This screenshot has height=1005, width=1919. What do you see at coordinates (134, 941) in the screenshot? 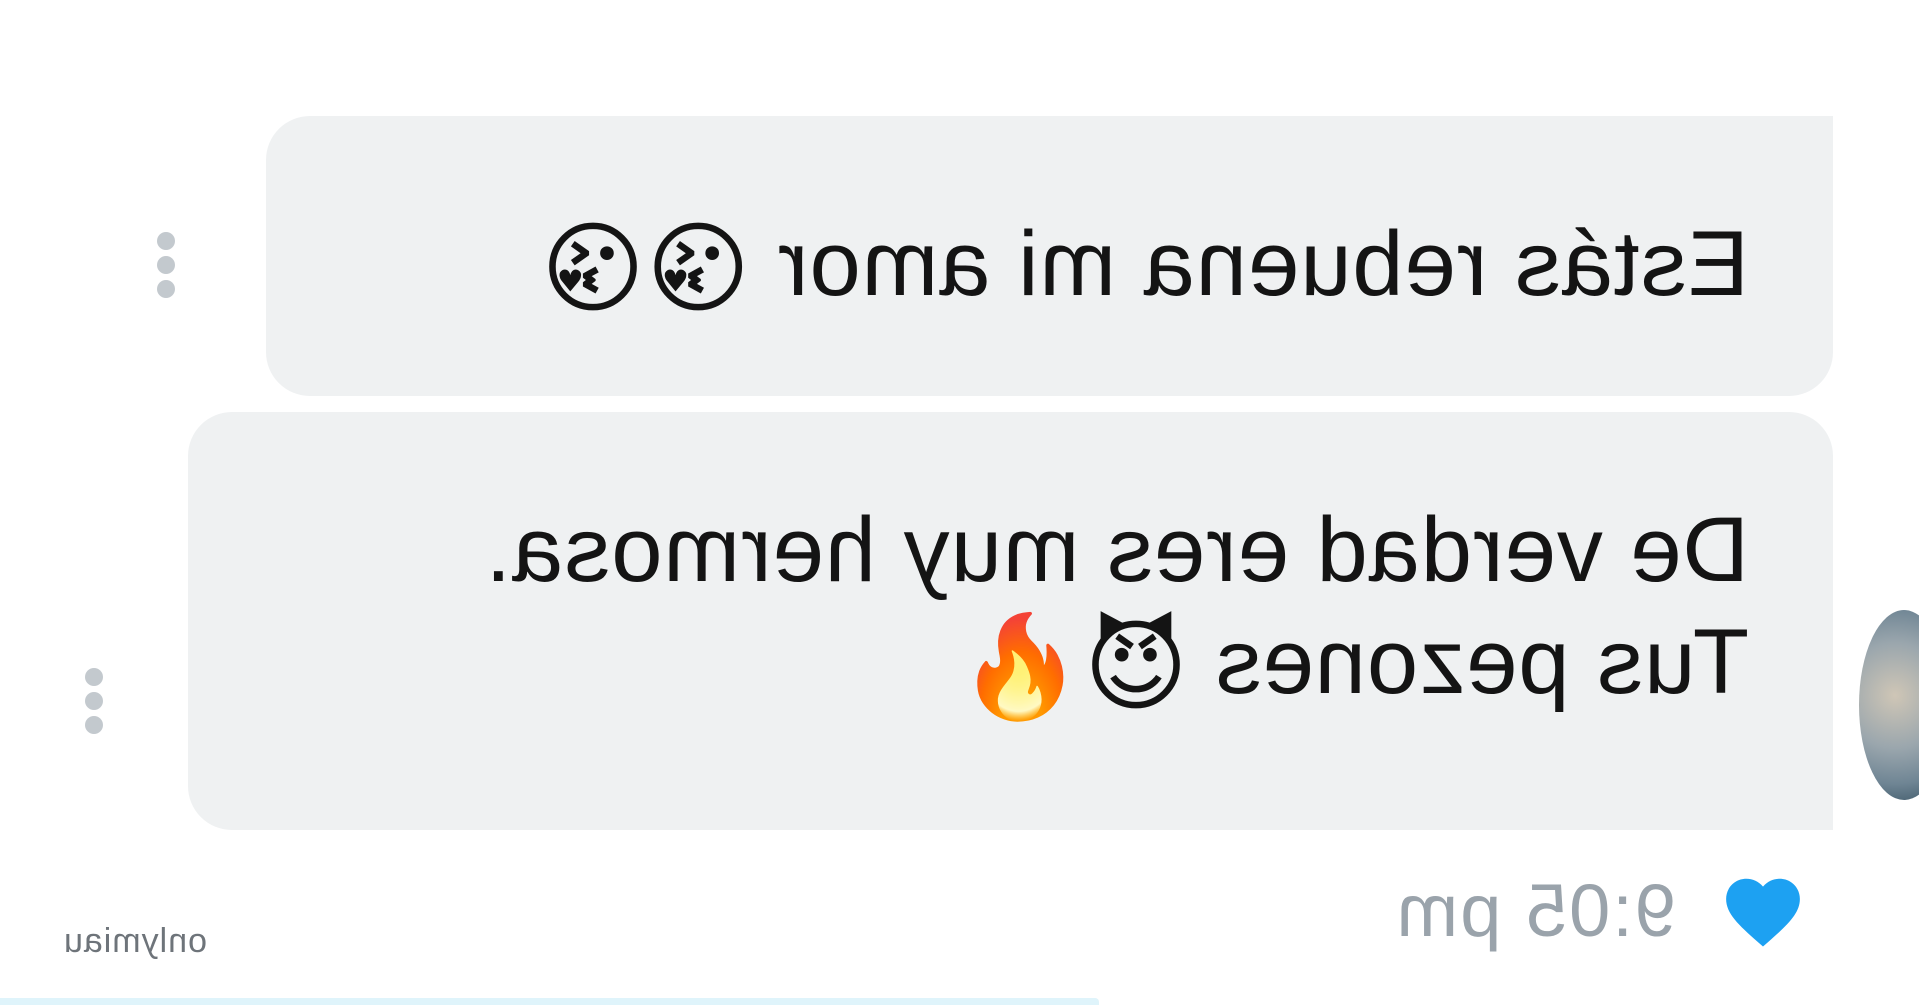
I see `watermark: onlymiau` at bounding box center [134, 941].